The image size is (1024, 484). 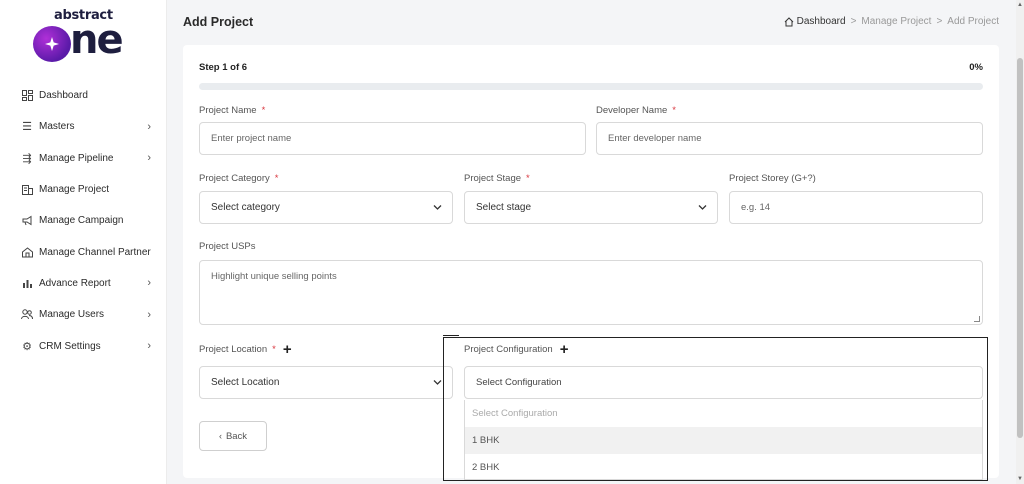 I want to click on sidebar-item-manage-channel-partner: Manage Channel Partner, so click(x=83, y=251).